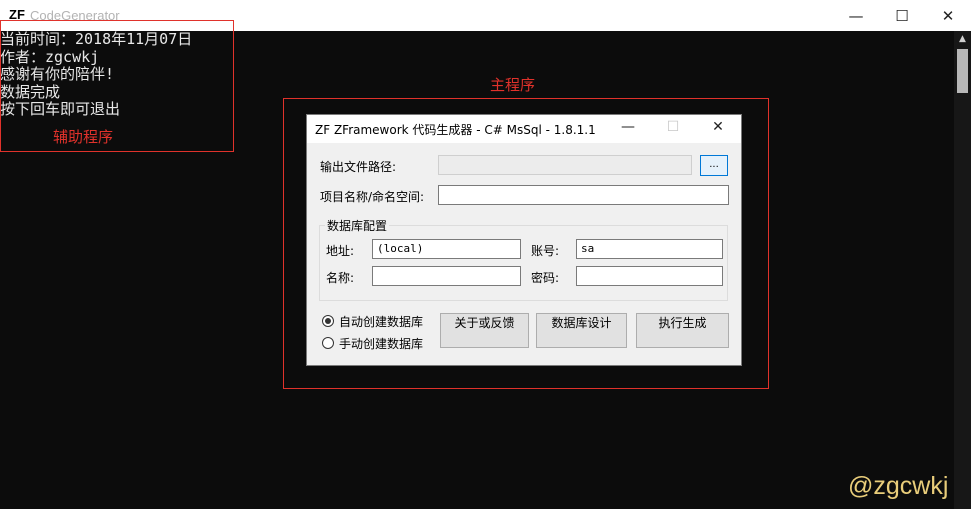 The image size is (971, 509). Describe the element at coordinates (962, 270) in the screenshot. I see `console-scrollbar: ▲` at that location.